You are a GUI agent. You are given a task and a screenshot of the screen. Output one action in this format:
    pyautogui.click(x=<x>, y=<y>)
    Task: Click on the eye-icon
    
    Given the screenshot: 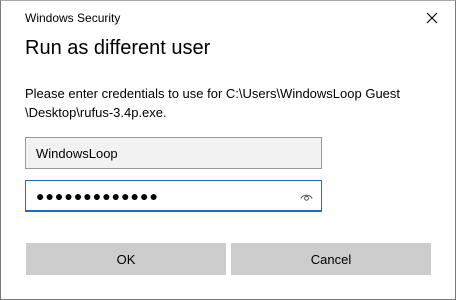 What is the action you would take?
    pyautogui.click(x=306, y=197)
    